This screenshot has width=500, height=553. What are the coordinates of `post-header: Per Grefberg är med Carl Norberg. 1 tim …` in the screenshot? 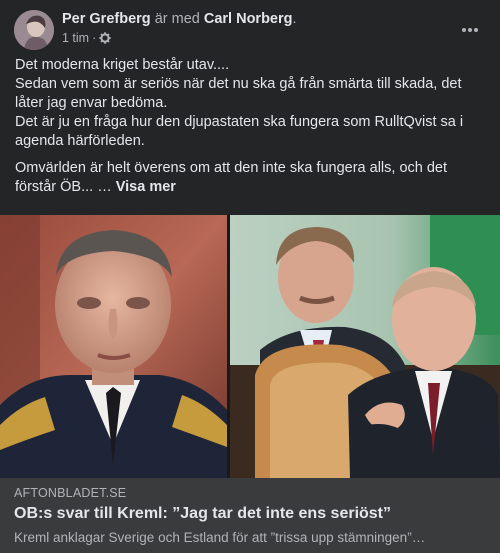 It's located at (250, 31).